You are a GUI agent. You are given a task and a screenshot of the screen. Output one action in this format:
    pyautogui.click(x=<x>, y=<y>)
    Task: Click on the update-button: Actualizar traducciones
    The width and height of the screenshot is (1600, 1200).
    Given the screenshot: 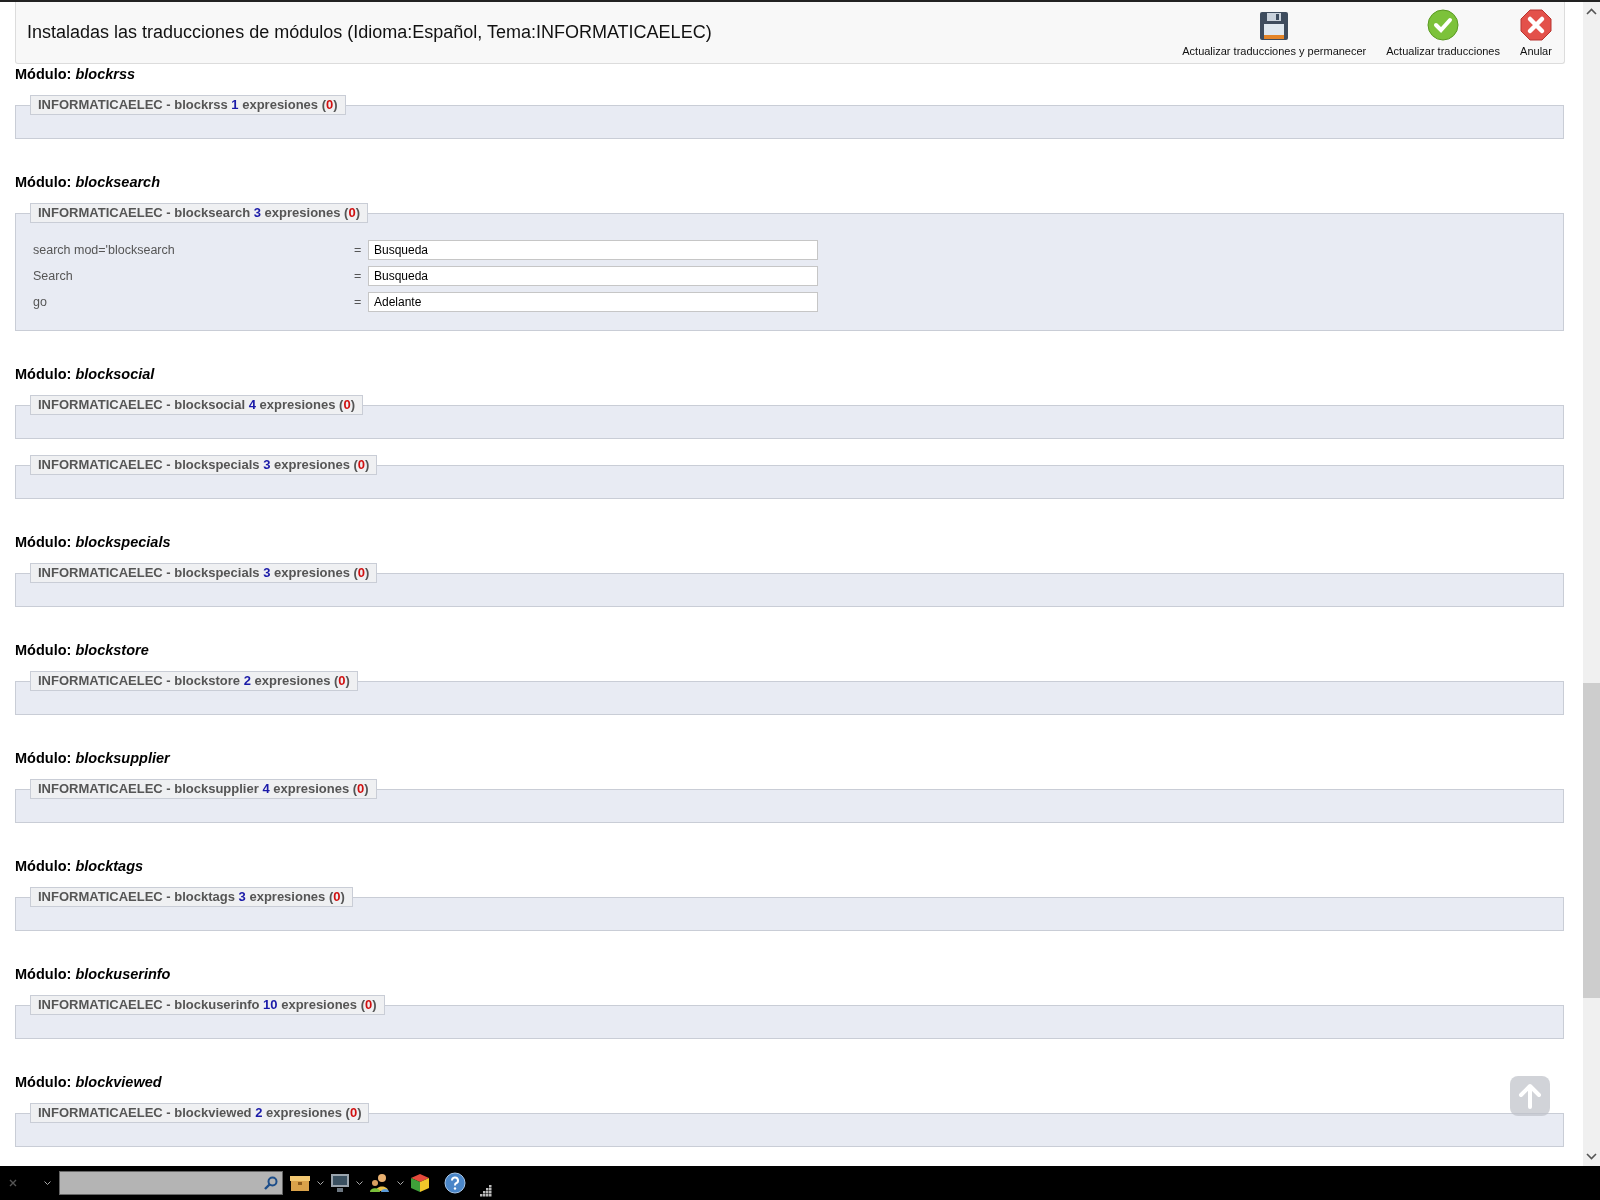 What is the action you would take?
    pyautogui.click(x=1443, y=33)
    